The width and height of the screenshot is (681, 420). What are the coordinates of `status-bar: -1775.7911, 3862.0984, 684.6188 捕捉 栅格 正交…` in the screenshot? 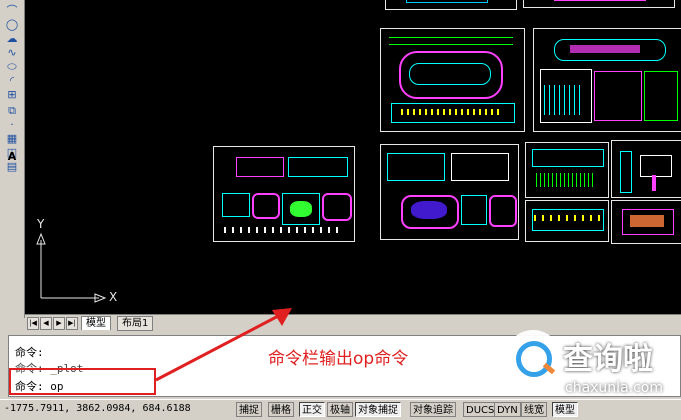 It's located at (340, 409).